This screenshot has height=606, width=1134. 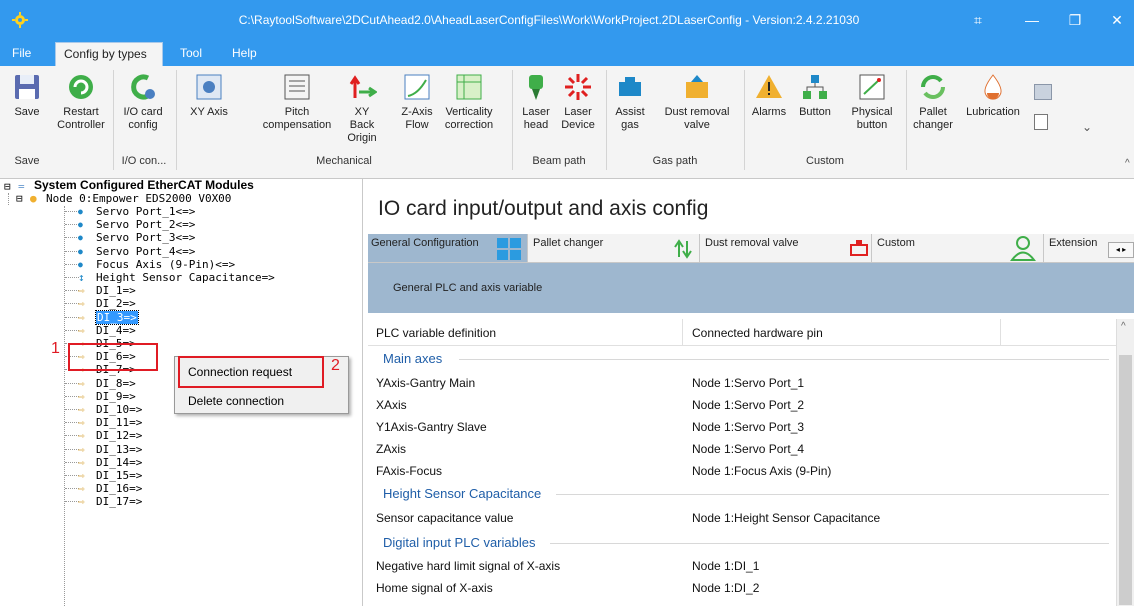 What do you see at coordinates (165, 264) in the screenshot?
I see `tree-item: Focus Axis (9-Pin)<=>` at bounding box center [165, 264].